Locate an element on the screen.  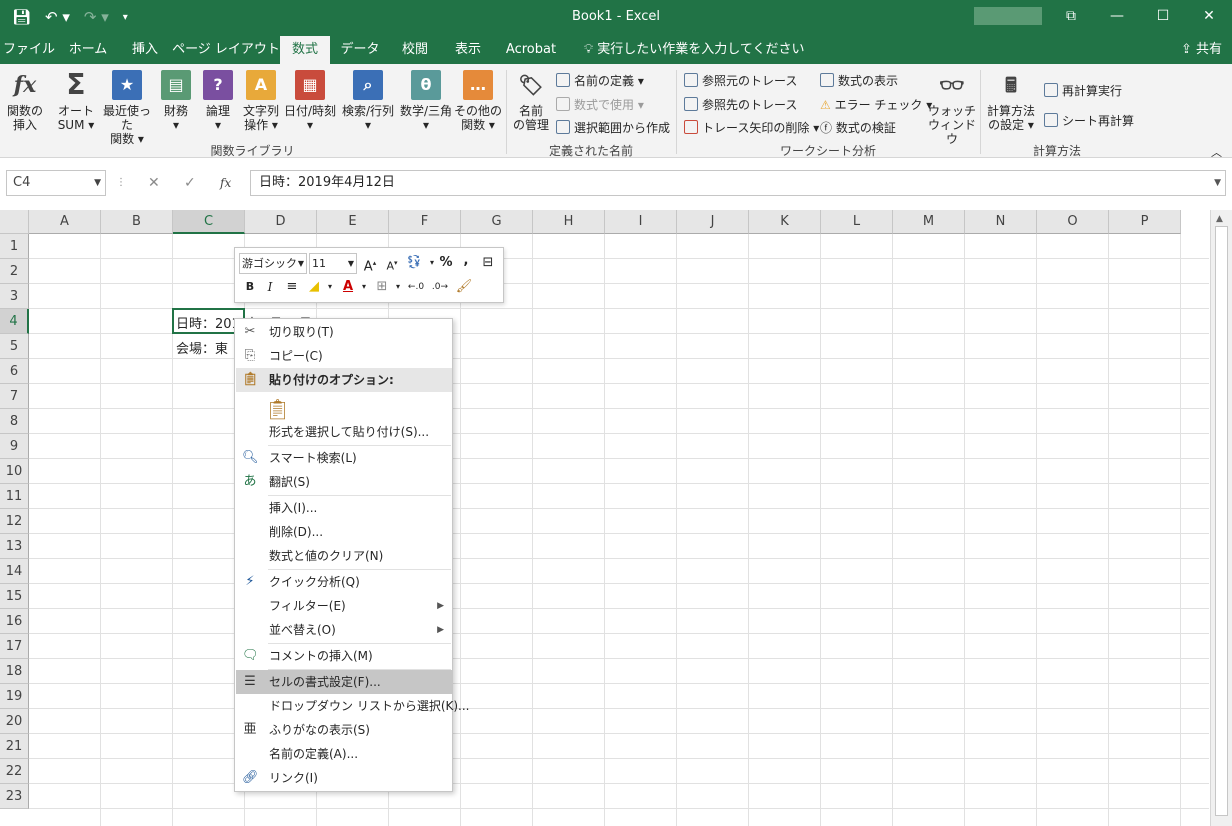
column-header-c: C is located at coordinates (209, 222).